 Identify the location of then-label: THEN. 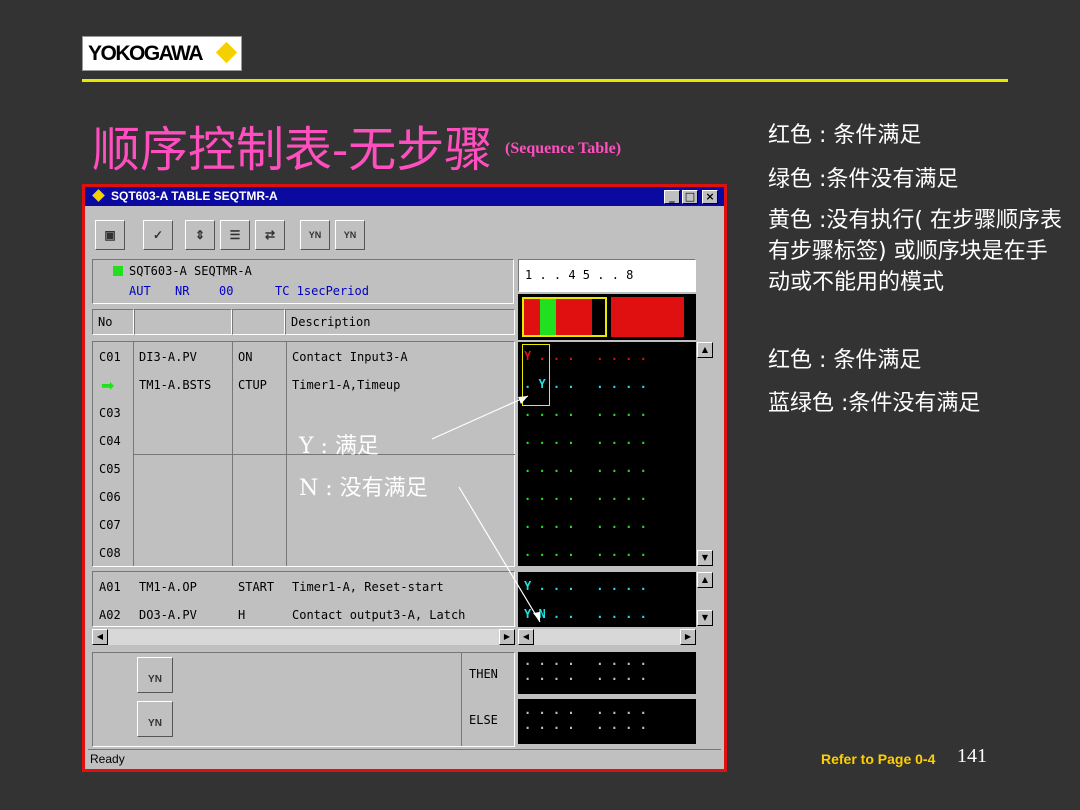
(483, 674).